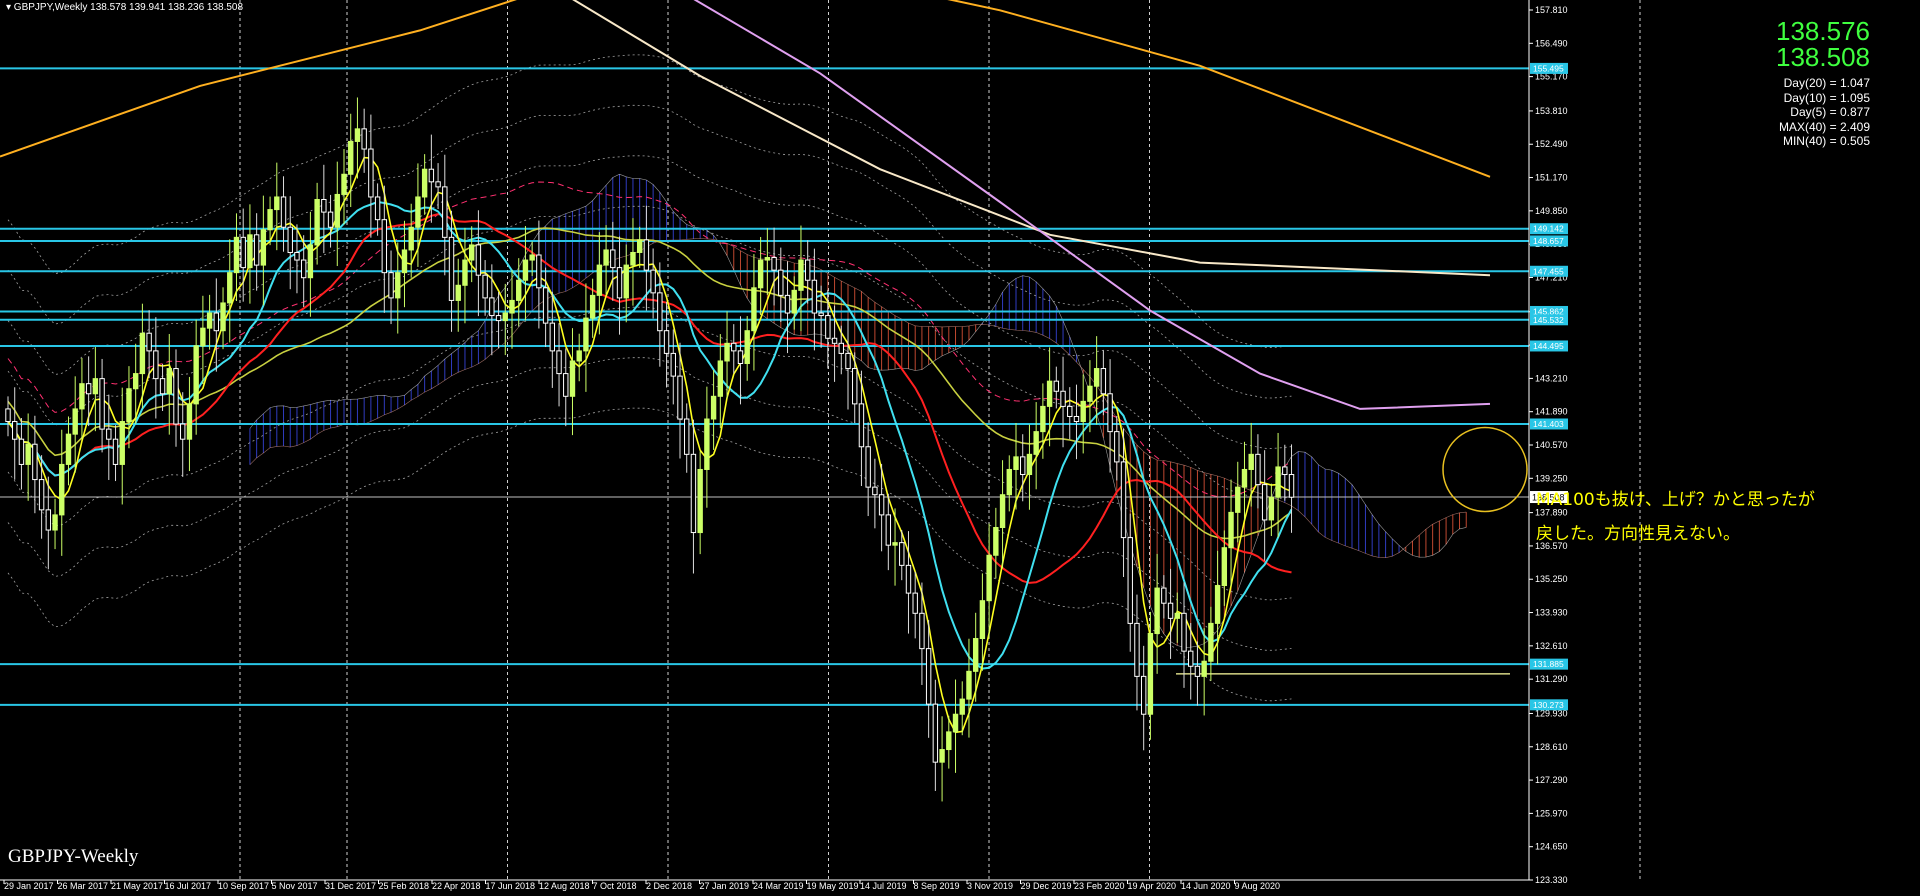 Image resolution: width=1920 pixels, height=896 pixels. Describe the element at coordinates (1830, 112) in the screenshot. I see `stat-day5: Day(5) = 0.877` at that location.